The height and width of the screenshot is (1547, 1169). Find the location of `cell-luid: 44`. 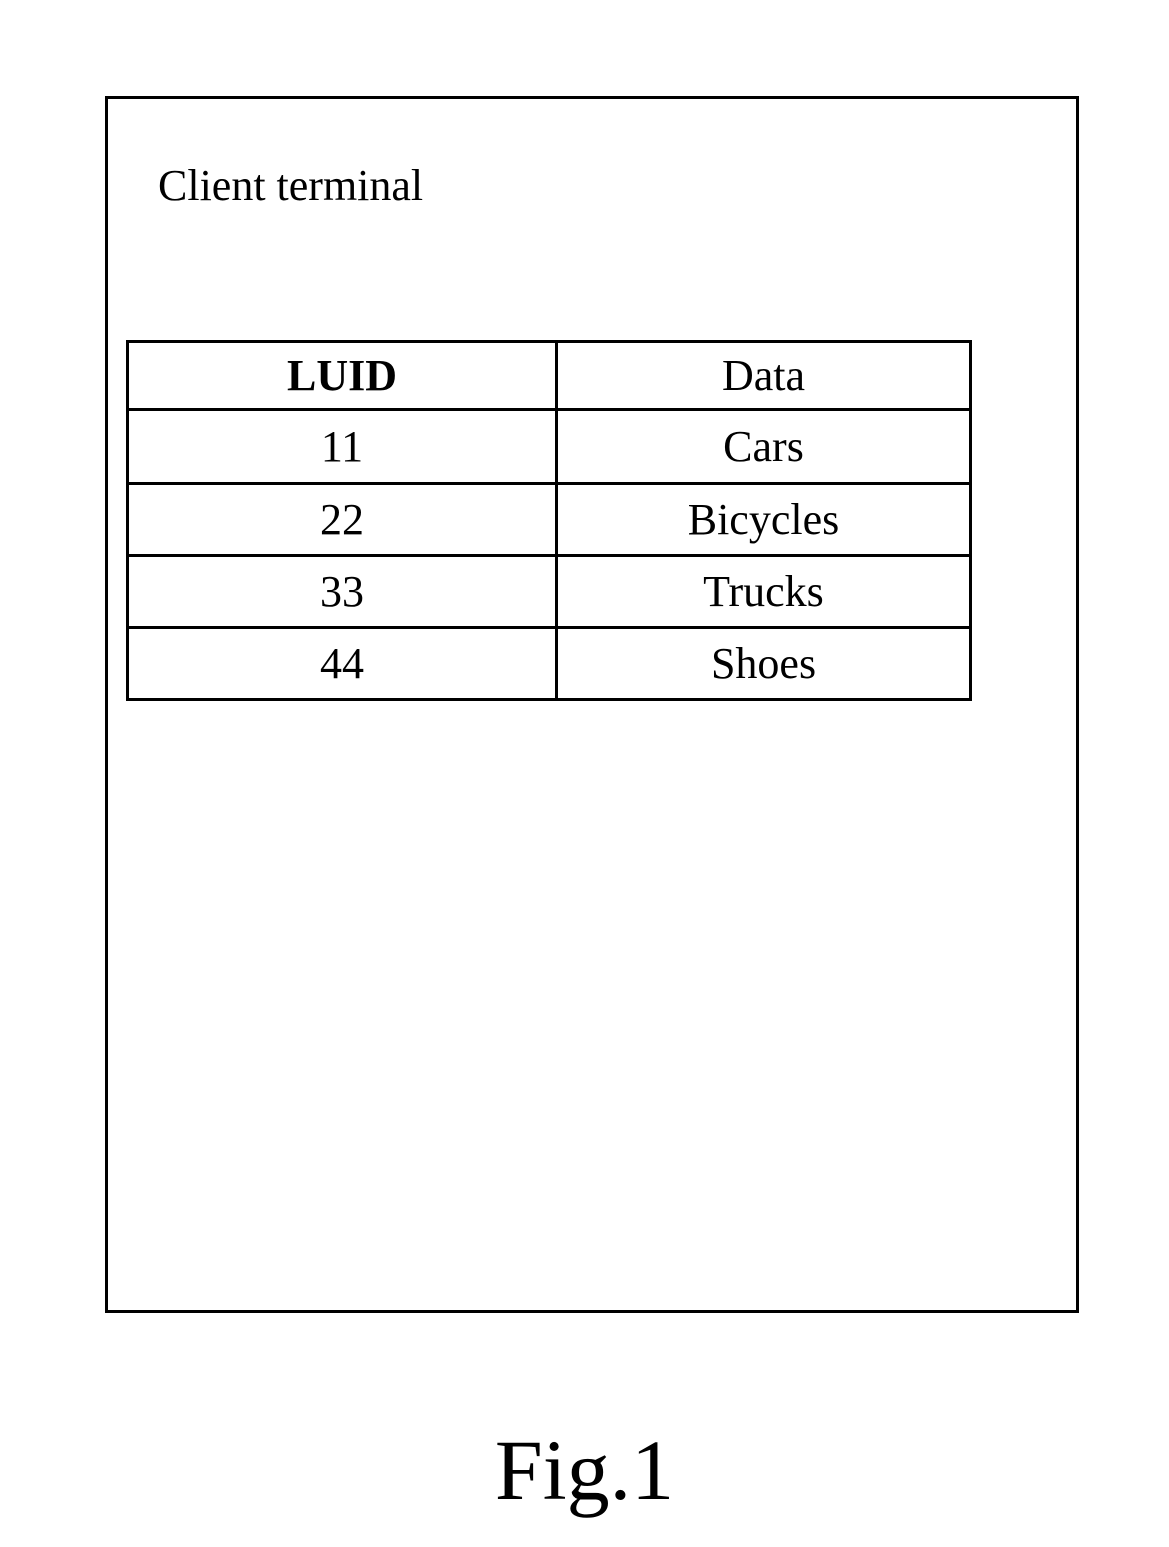

cell-luid: 44 is located at coordinates (342, 663).